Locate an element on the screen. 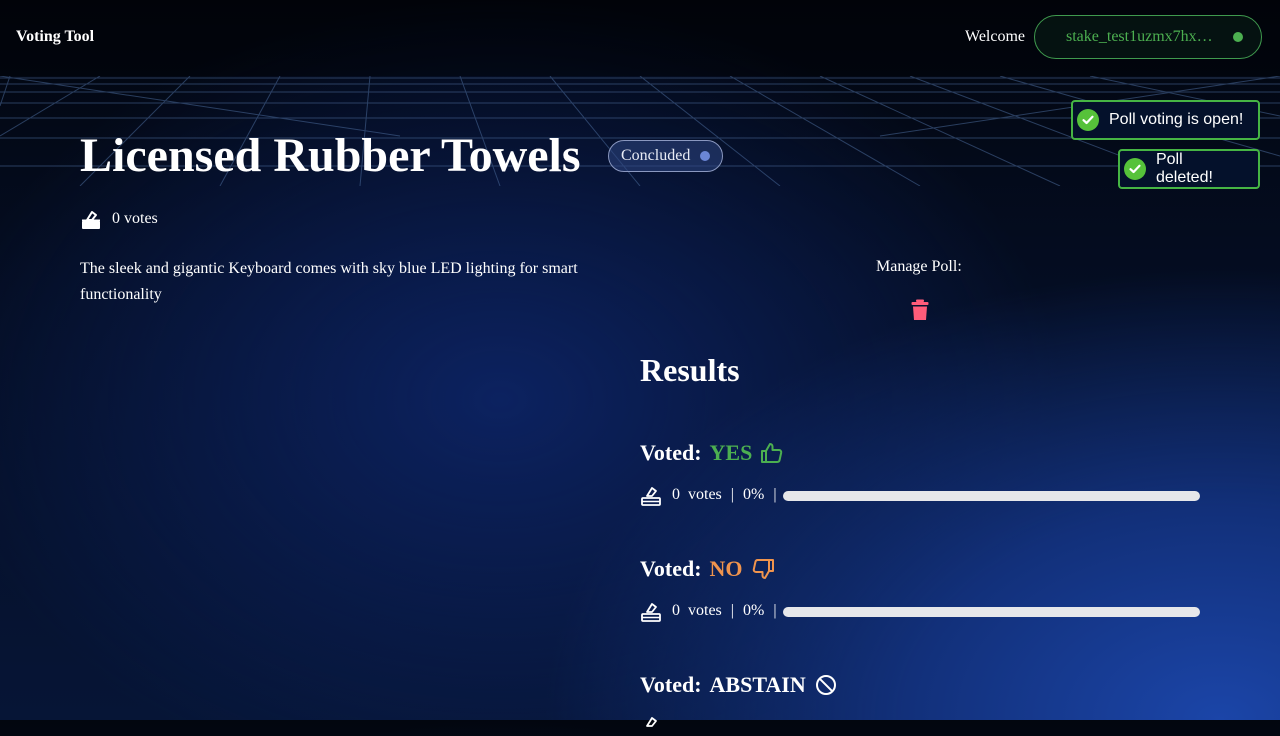 The height and width of the screenshot is (736, 1280). status-badge: Concluded is located at coordinates (666, 156).